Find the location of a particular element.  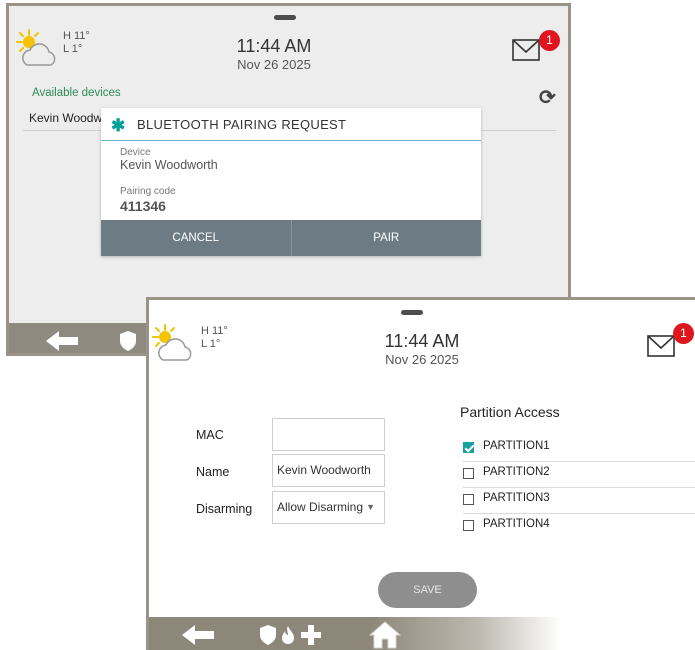

partition-label: PARTITION4 is located at coordinates (516, 524).